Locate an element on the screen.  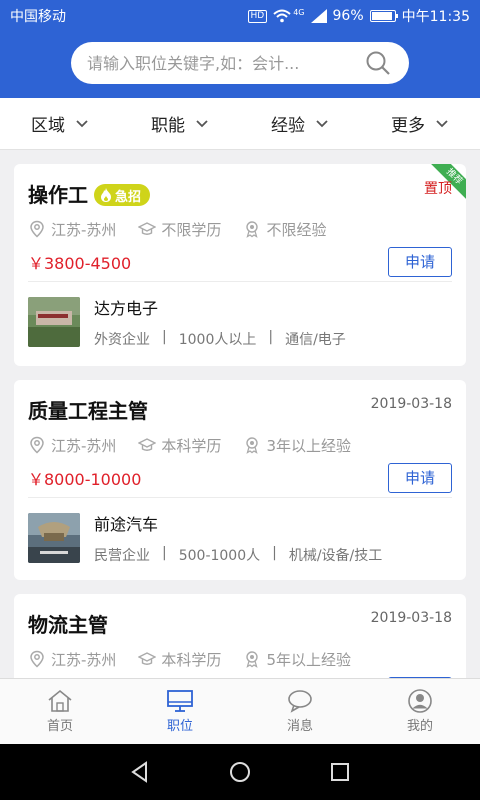
tab-label: 消息 is located at coordinates (299, 726).